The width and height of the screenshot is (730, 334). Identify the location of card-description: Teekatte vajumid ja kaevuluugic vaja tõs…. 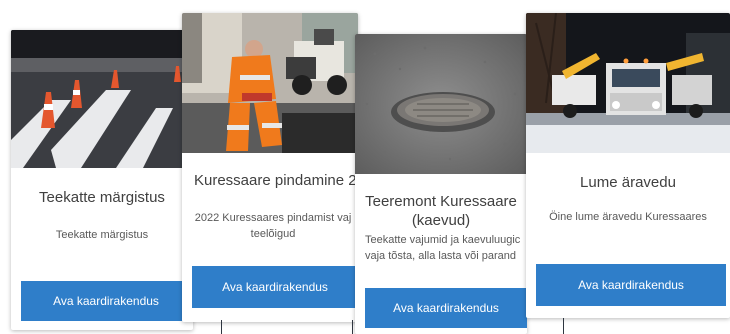
(443, 248).